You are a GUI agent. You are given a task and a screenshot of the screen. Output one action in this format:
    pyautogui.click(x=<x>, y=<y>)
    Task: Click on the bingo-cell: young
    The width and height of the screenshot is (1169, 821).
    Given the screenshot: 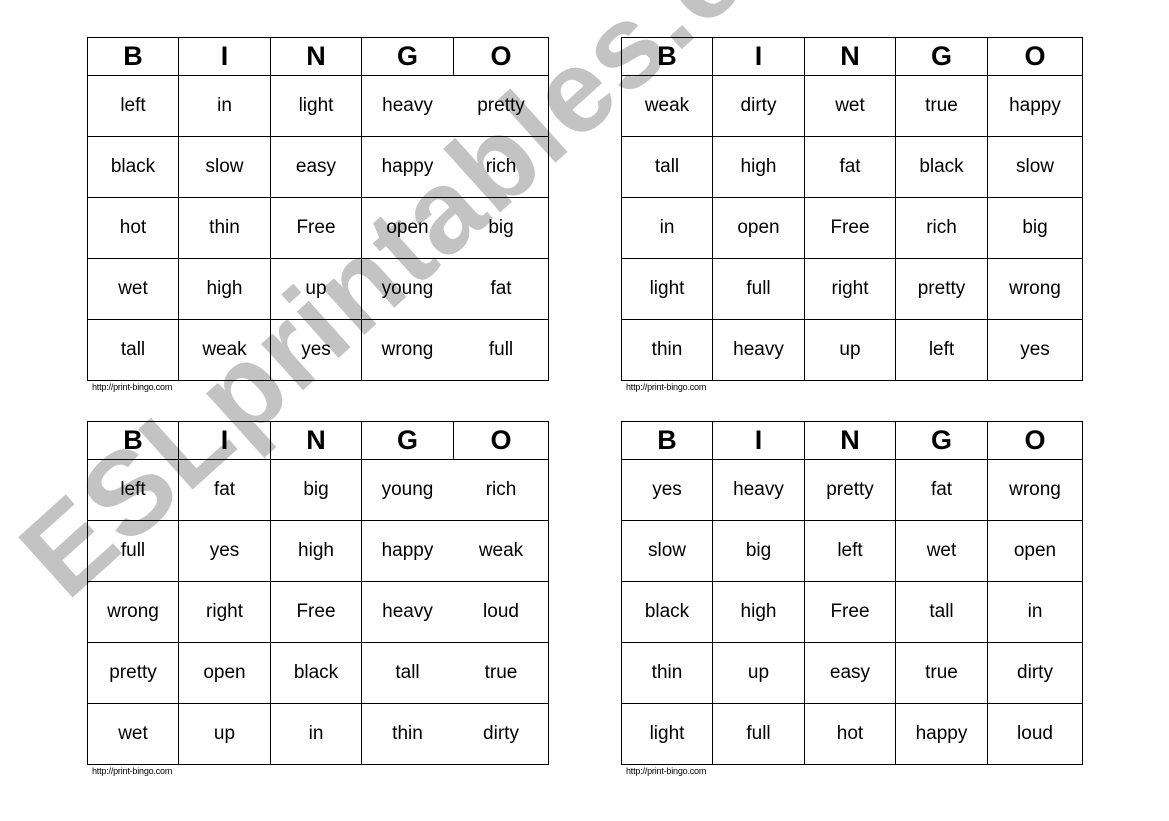 What is the action you would take?
    pyautogui.click(x=407, y=289)
    